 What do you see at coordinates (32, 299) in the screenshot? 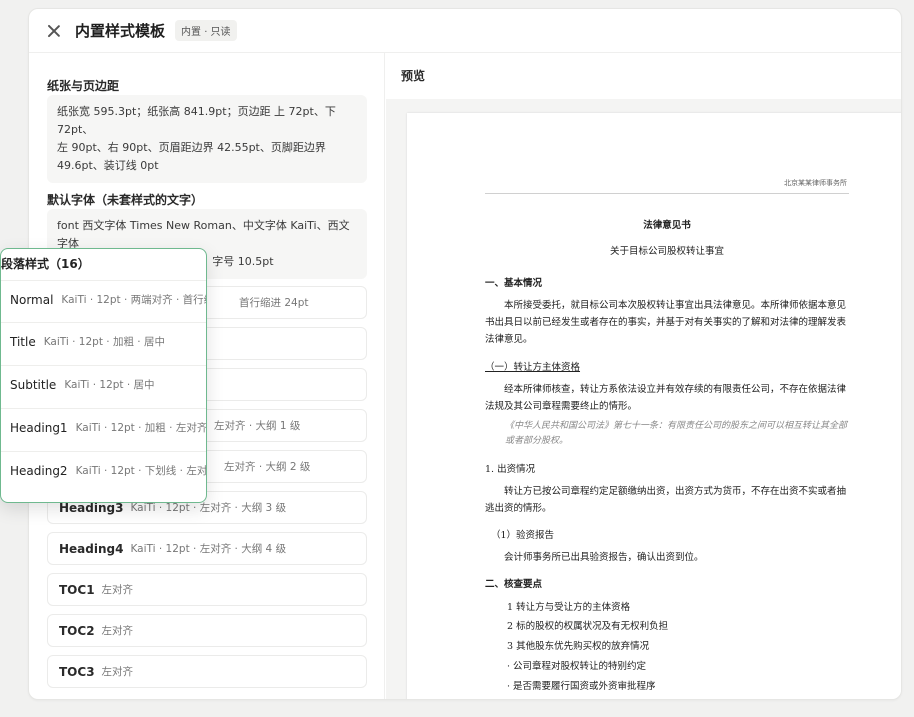
I see `popup-style-name: Normal` at bounding box center [32, 299].